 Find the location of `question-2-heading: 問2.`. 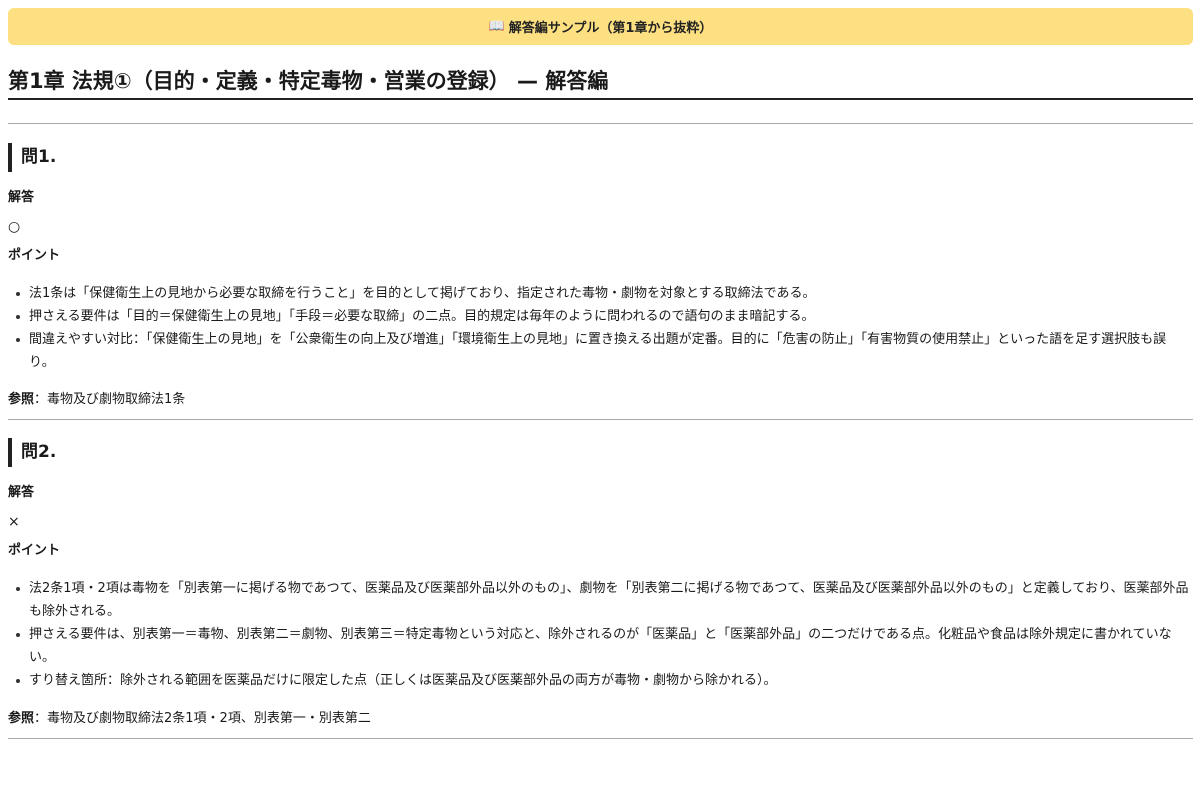

question-2-heading: 問2. is located at coordinates (32, 452).